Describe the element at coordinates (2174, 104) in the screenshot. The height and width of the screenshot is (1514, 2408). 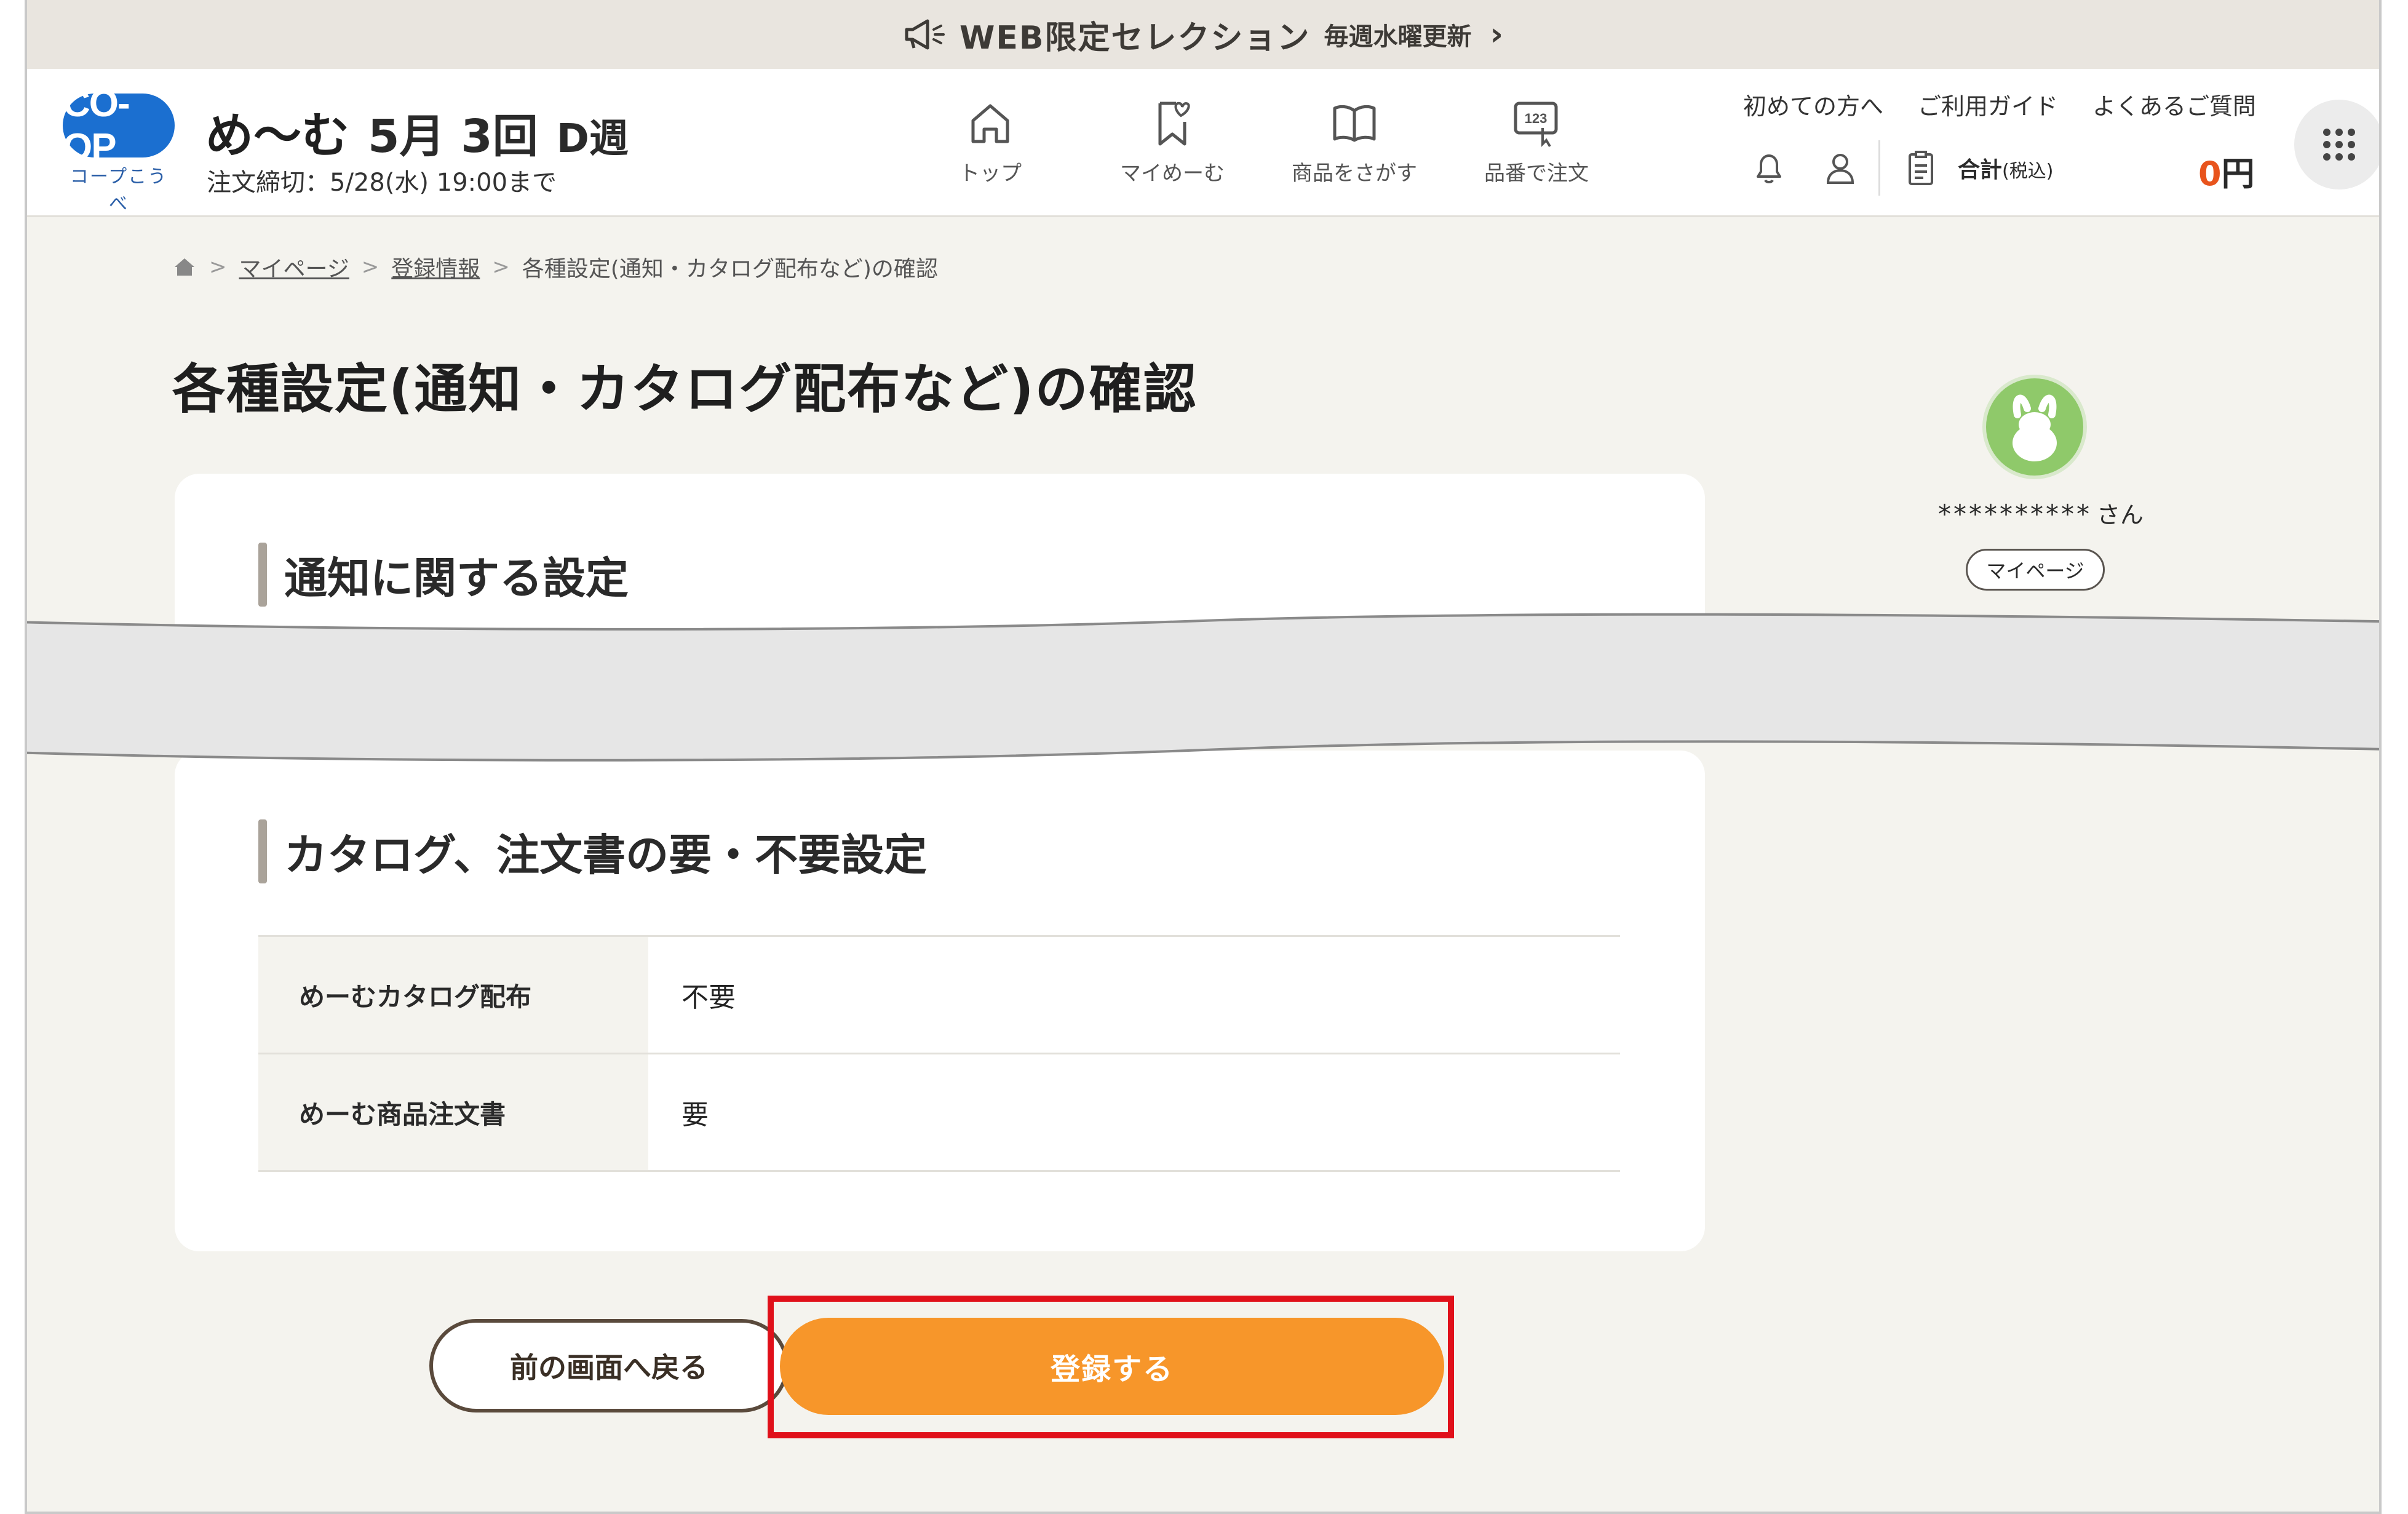
I see `link-faq: よくあるご質問` at that location.